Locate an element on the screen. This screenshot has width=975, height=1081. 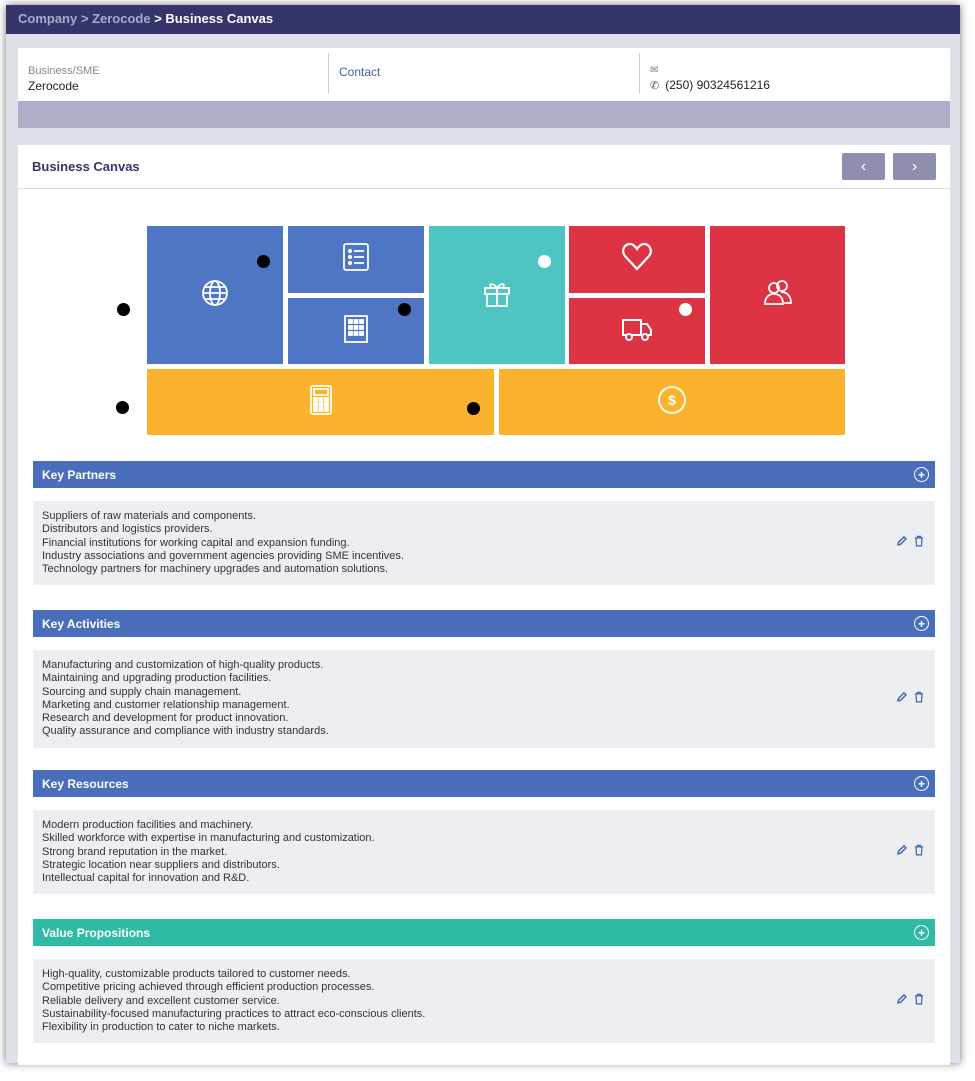
section-title: Key Partners is located at coordinates (79, 474).